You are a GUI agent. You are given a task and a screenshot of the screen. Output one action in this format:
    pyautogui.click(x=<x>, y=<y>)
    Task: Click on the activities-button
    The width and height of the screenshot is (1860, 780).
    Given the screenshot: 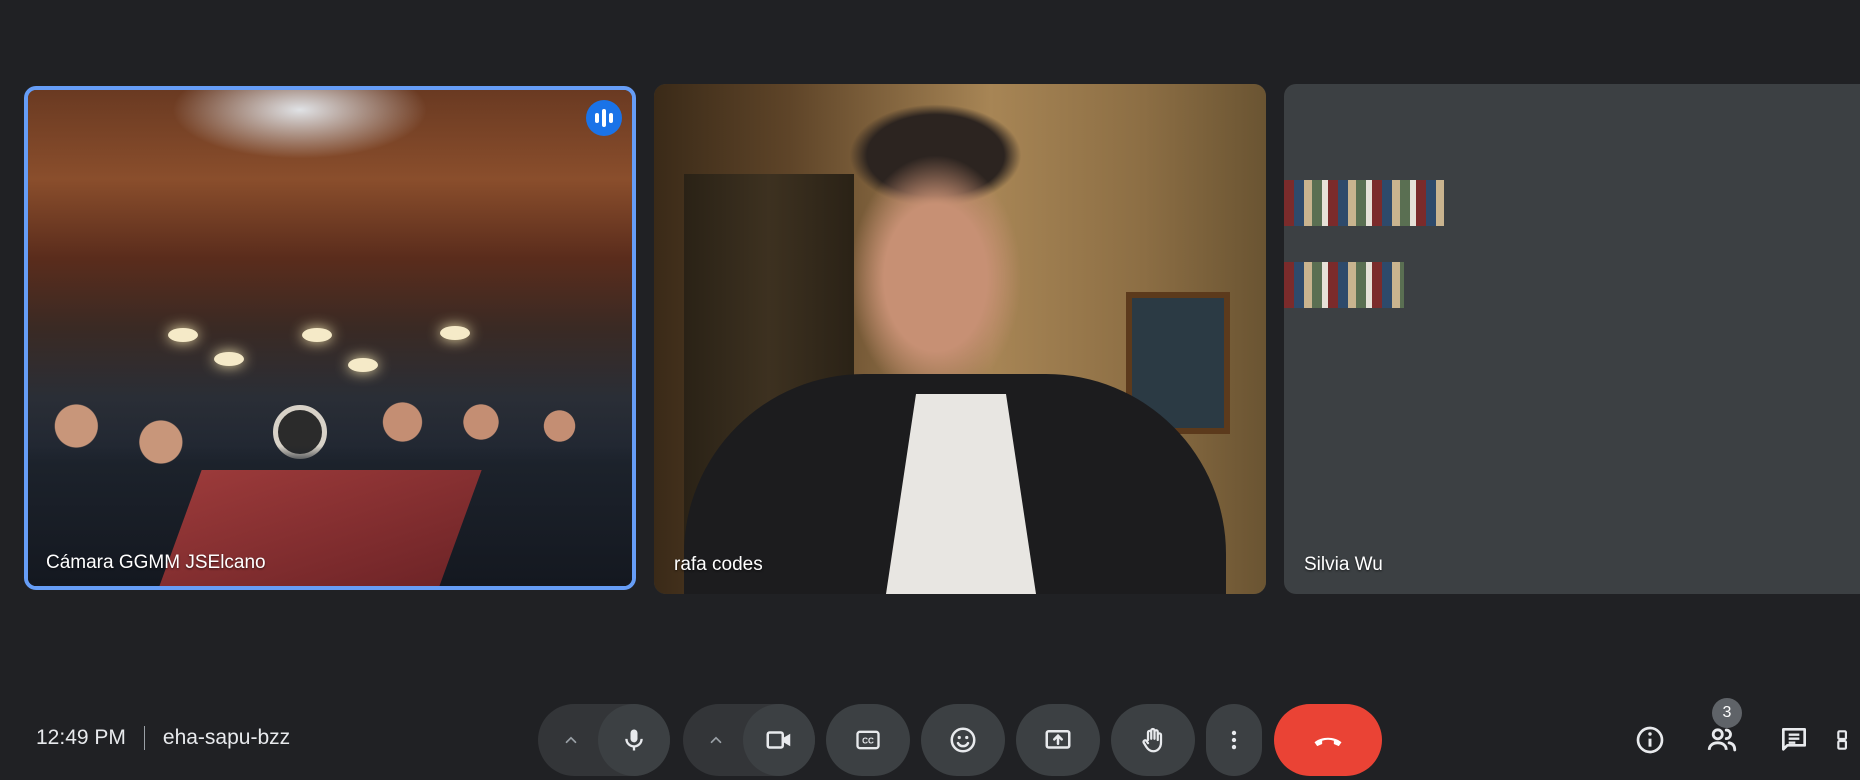 What is the action you would take?
    pyautogui.click(x=1847, y=740)
    